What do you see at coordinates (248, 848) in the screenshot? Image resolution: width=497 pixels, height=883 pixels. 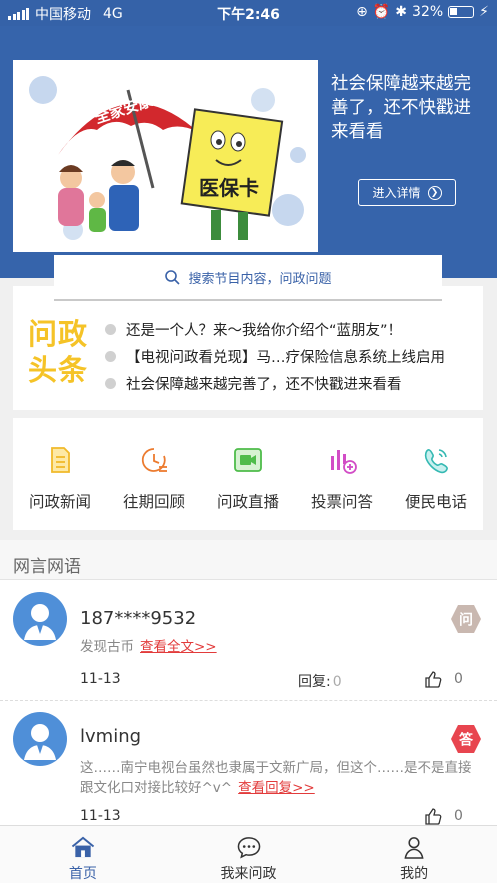 I see `chat-icon` at bounding box center [248, 848].